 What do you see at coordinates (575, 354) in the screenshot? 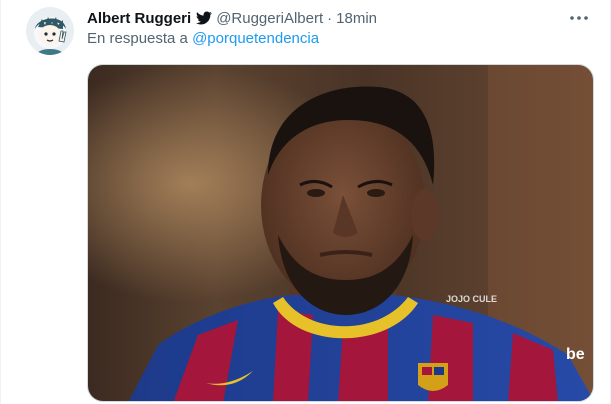
I see `svg-text: be` at bounding box center [575, 354].